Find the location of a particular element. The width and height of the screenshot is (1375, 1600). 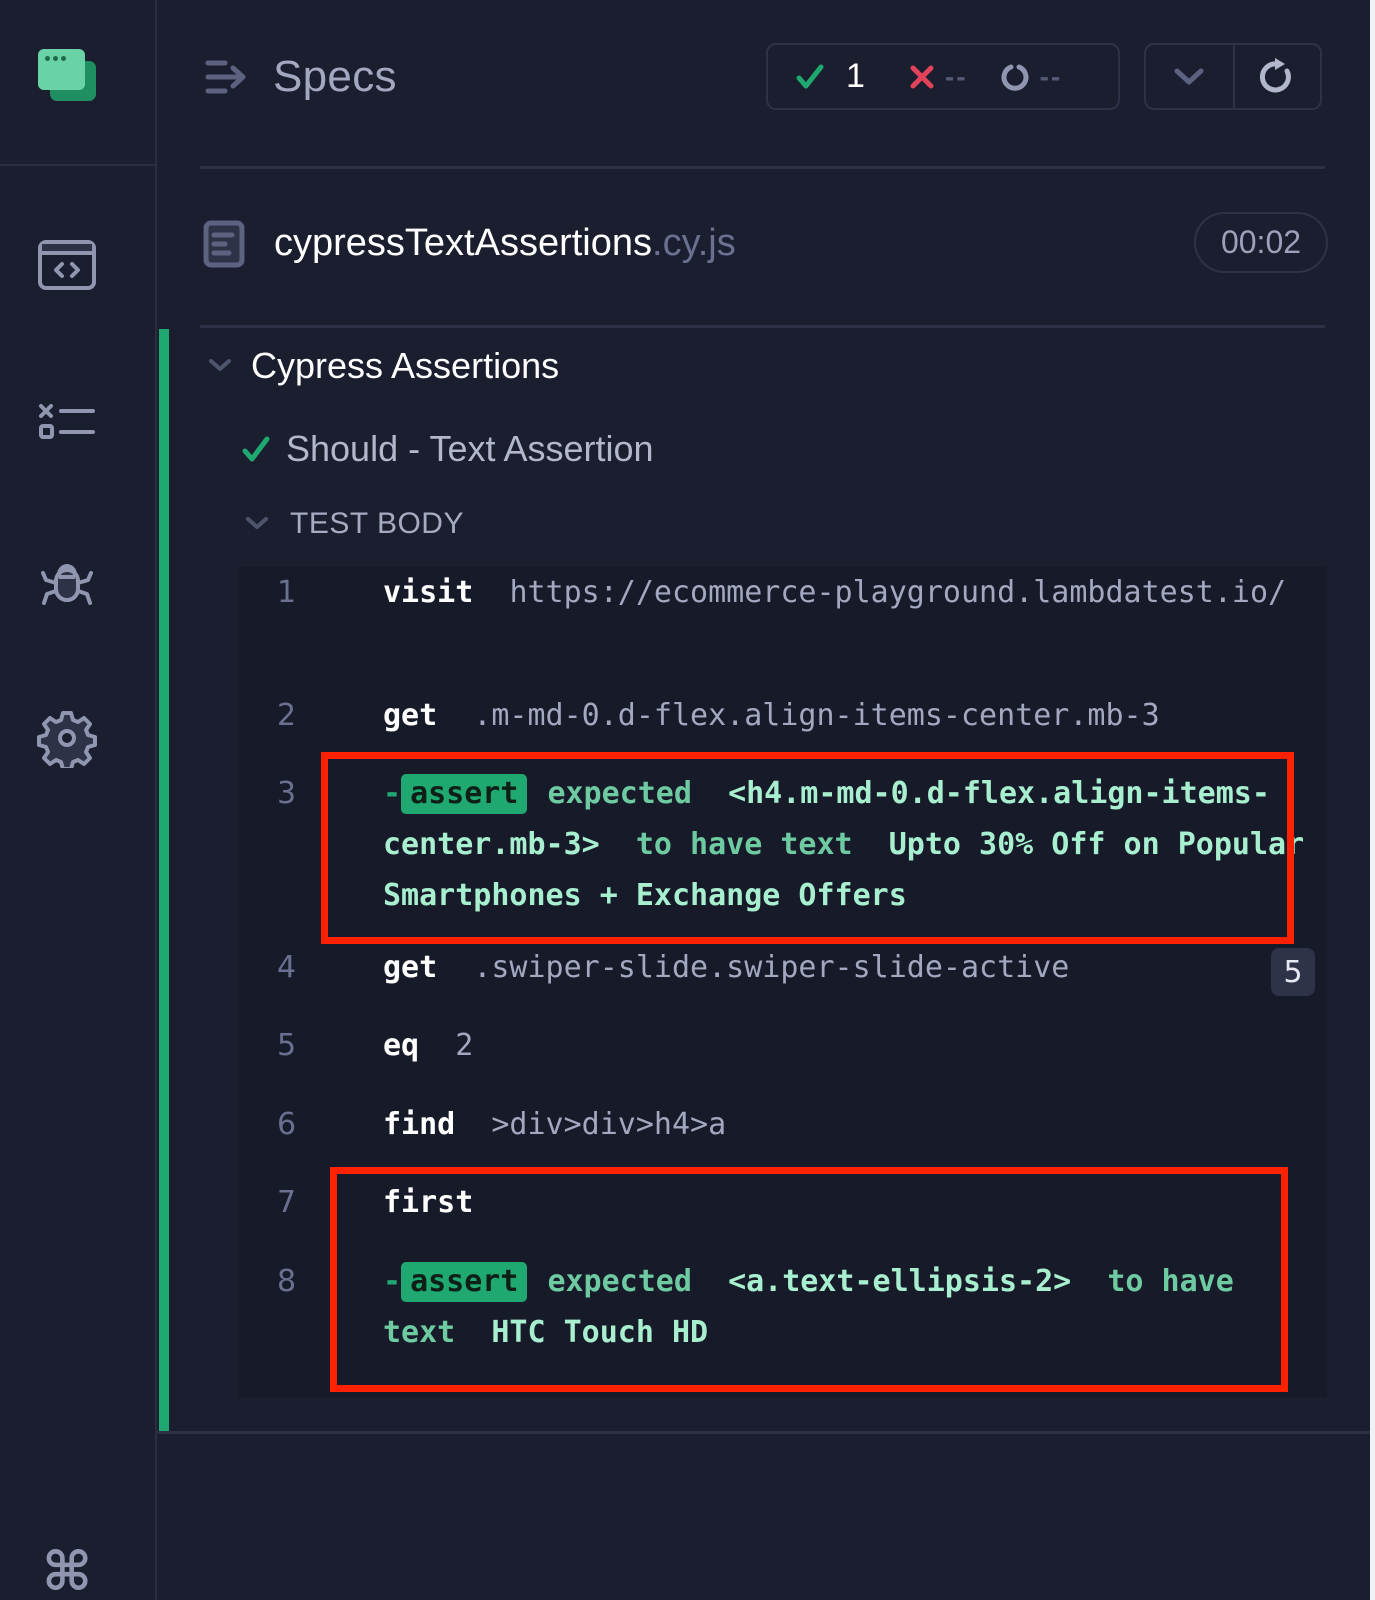

bug-icon is located at coordinates (67, 584).